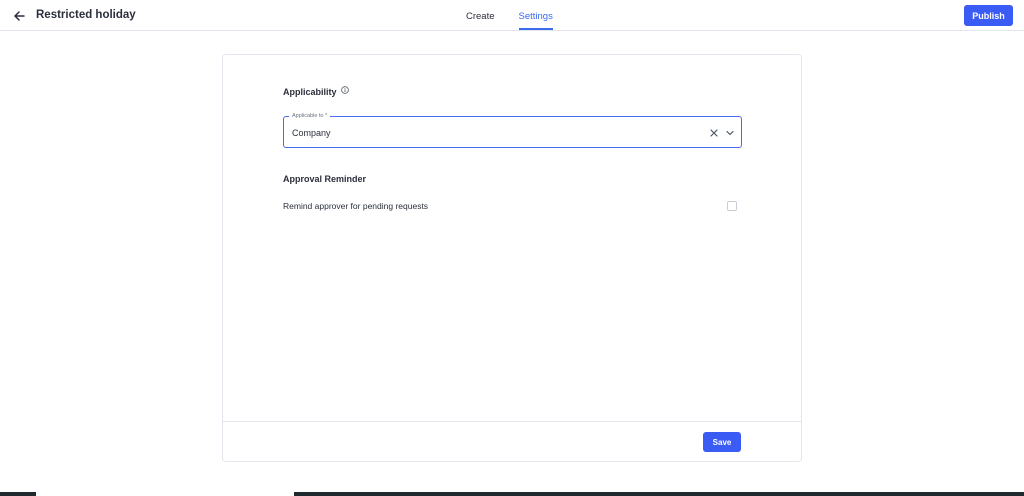  I want to click on card-footer: Save, so click(512, 441).